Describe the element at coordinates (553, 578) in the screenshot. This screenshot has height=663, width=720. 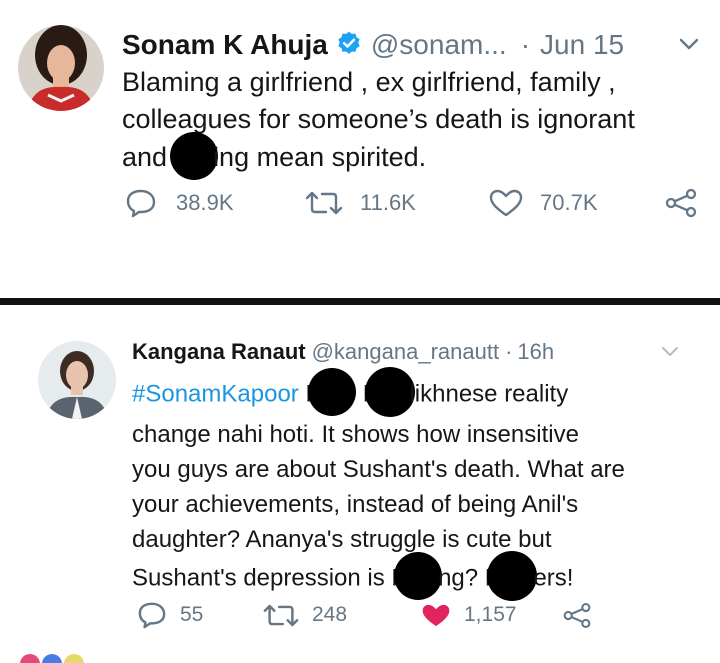
I see `tweet-text-segment: ers!` at that location.